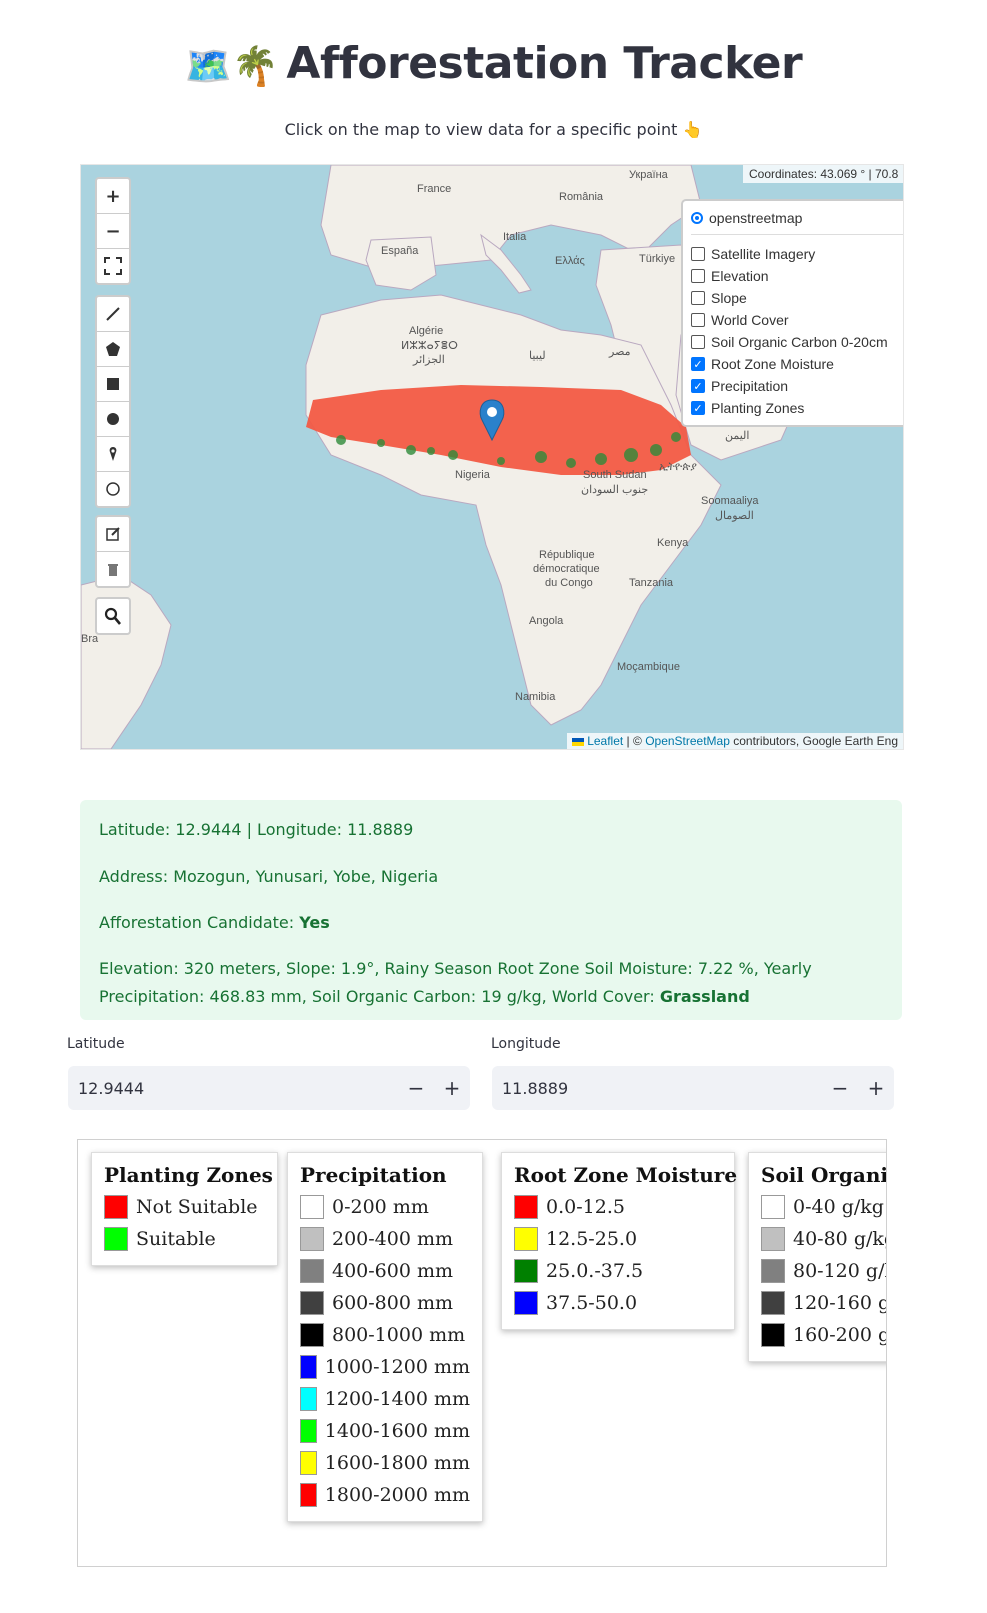  I want to click on fullscreen-button, so click(113, 266).